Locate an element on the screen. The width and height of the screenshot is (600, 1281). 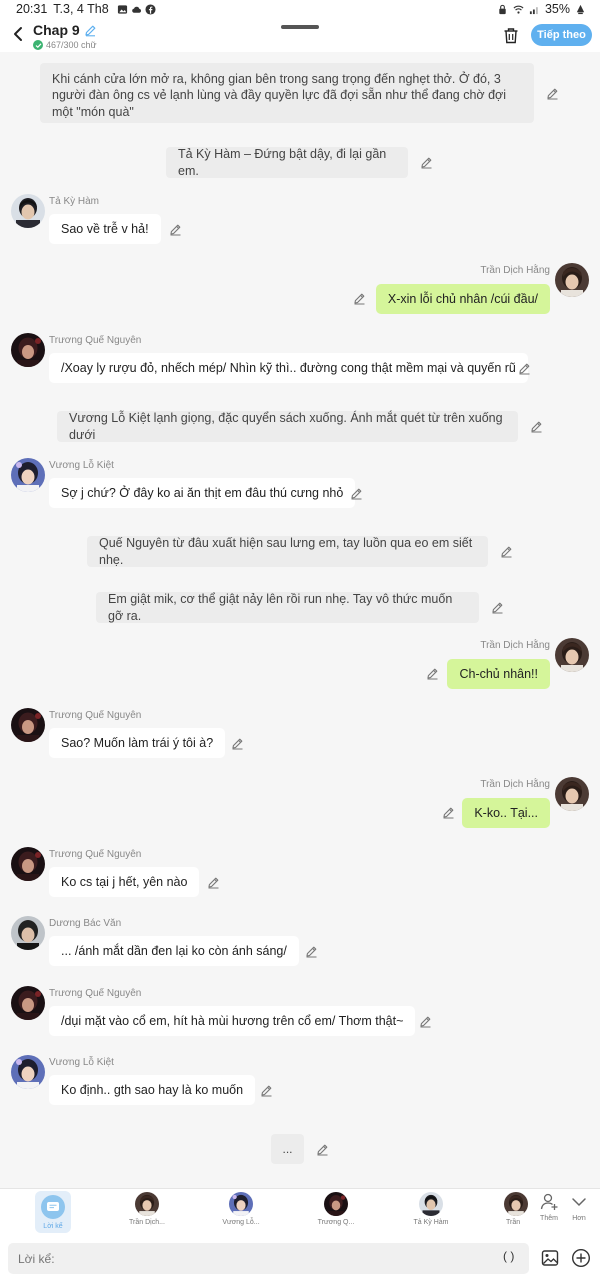
character-label: Trần is located at coordinates (513, 1222).